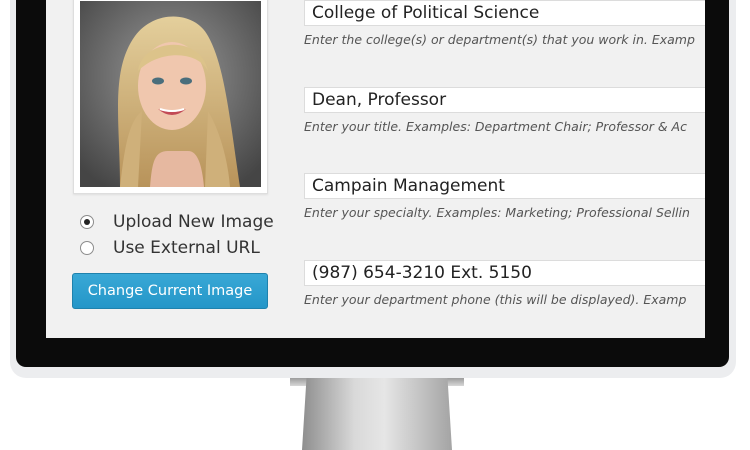 The height and width of the screenshot is (450, 750). Describe the element at coordinates (504, 273) in the screenshot. I see `phone-input: (987) 654-3210 Ext. 5150` at that location.